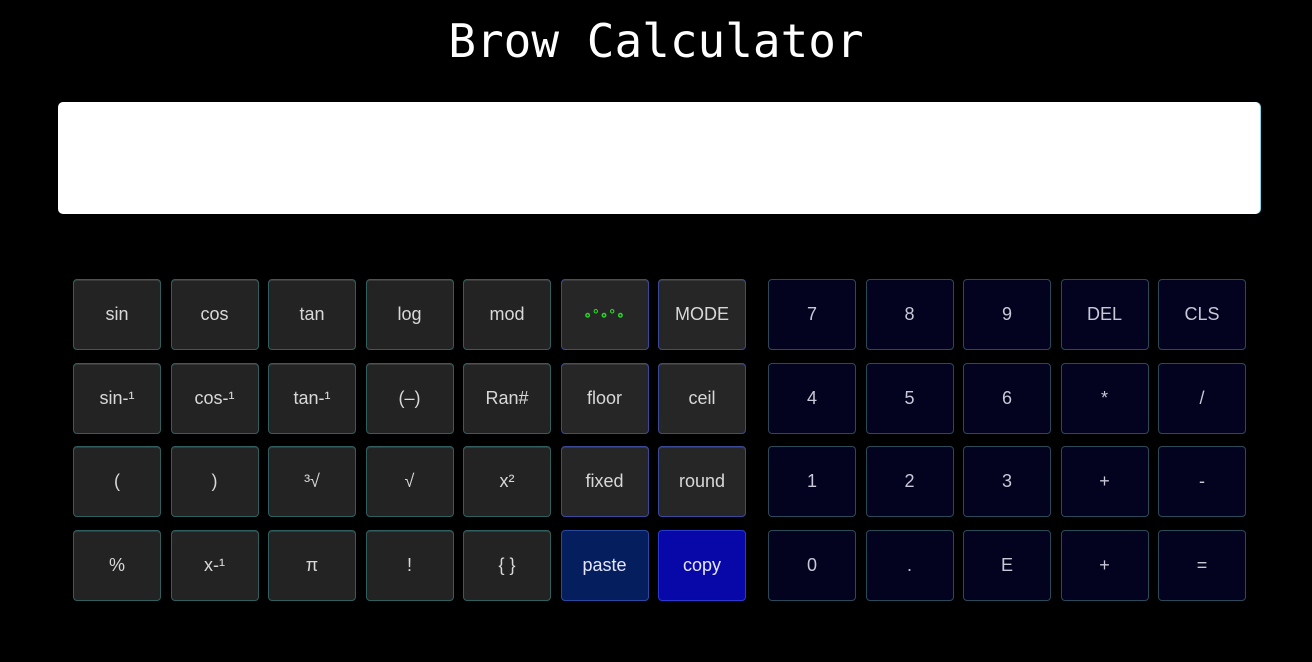 This screenshot has height=662, width=1312. I want to click on key-label: sin, so click(117, 314).